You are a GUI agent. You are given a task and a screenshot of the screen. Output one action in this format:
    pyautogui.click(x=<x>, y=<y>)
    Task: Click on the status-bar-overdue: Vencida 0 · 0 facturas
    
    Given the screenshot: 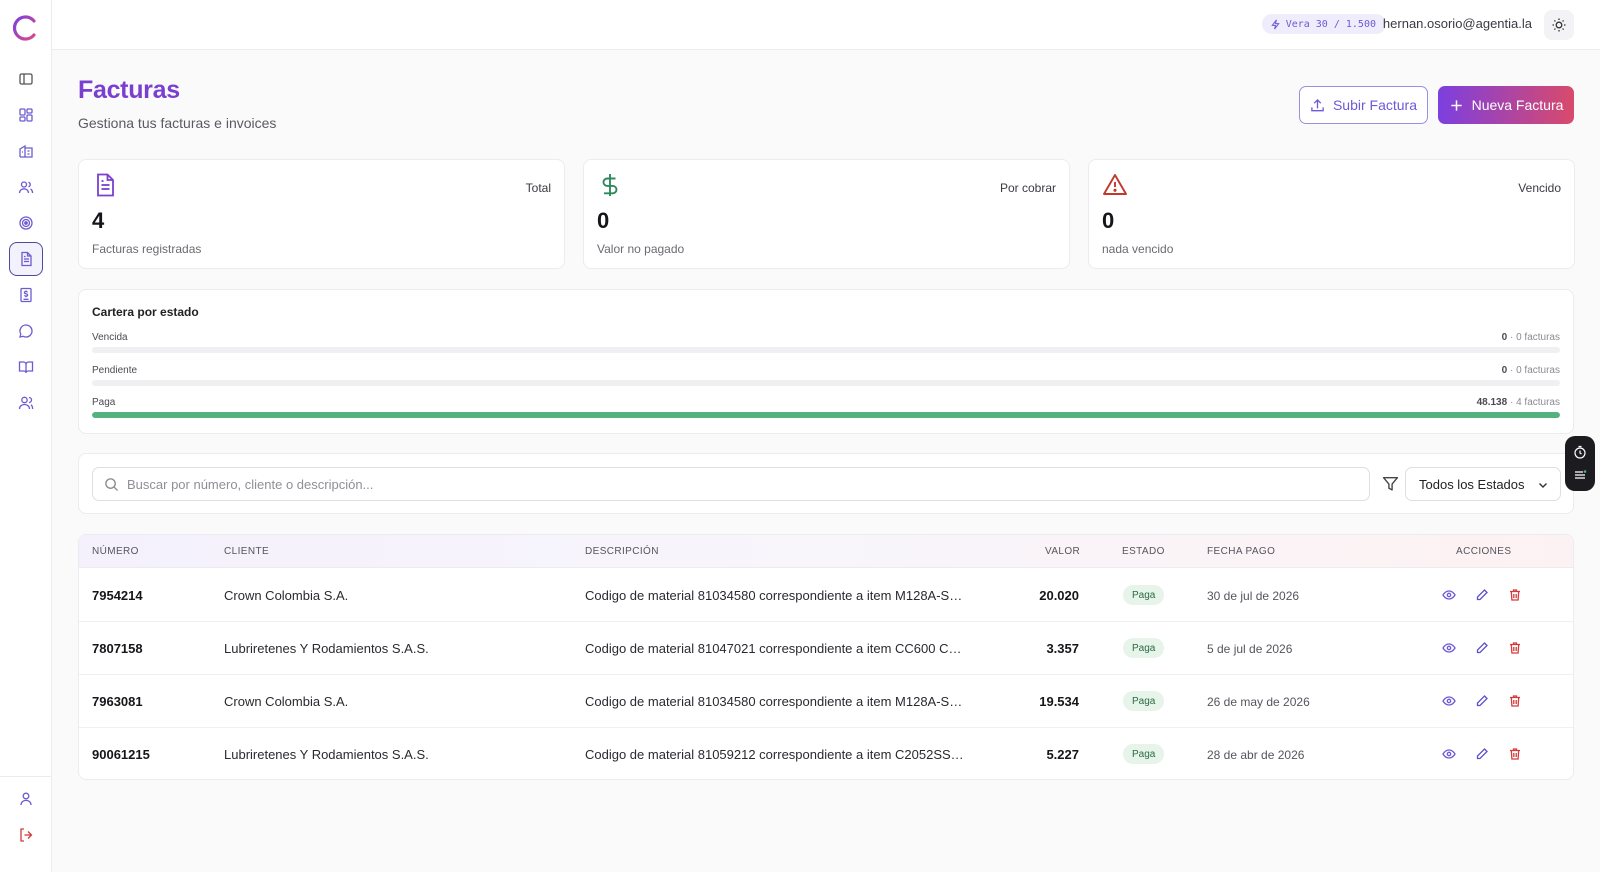 What is the action you would take?
    pyautogui.click(x=826, y=347)
    